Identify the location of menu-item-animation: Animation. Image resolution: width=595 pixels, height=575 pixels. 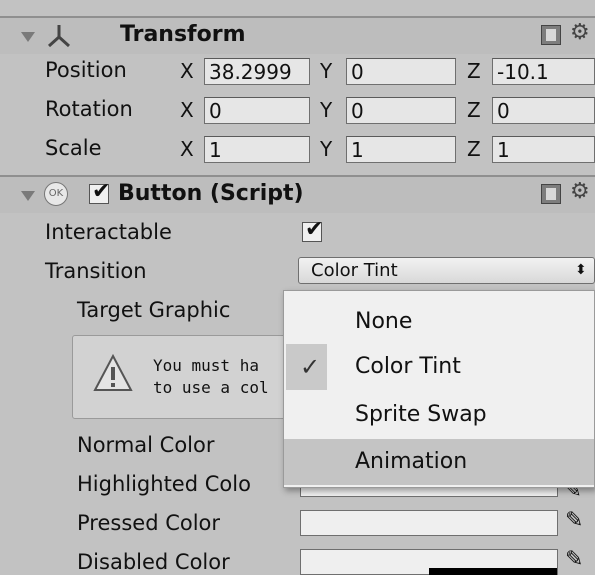
(439, 462).